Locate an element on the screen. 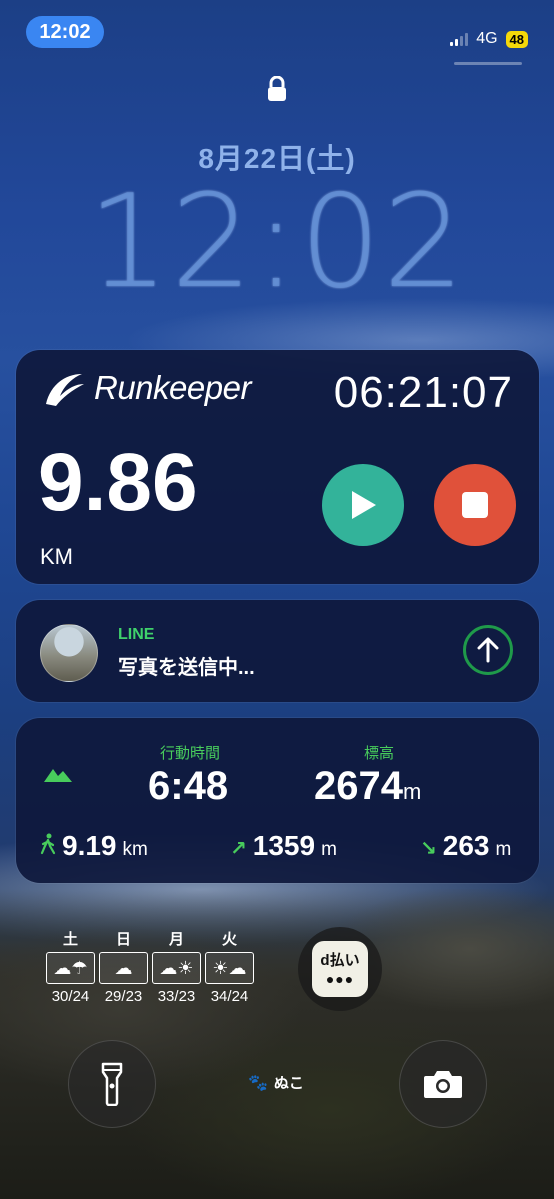 This screenshot has height=1199, width=554. weather-temps: 30/24 is located at coordinates (70, 996).